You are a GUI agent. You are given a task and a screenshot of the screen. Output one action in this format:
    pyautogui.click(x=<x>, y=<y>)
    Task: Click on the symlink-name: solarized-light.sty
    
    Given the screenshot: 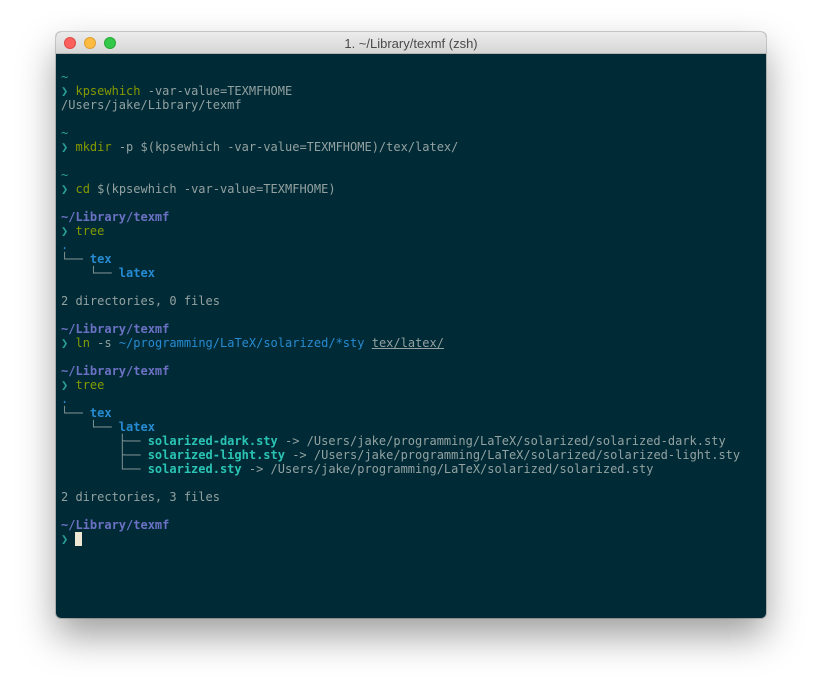 What is the action you would take?
    pyautogui.click(x=216, y=455)
    